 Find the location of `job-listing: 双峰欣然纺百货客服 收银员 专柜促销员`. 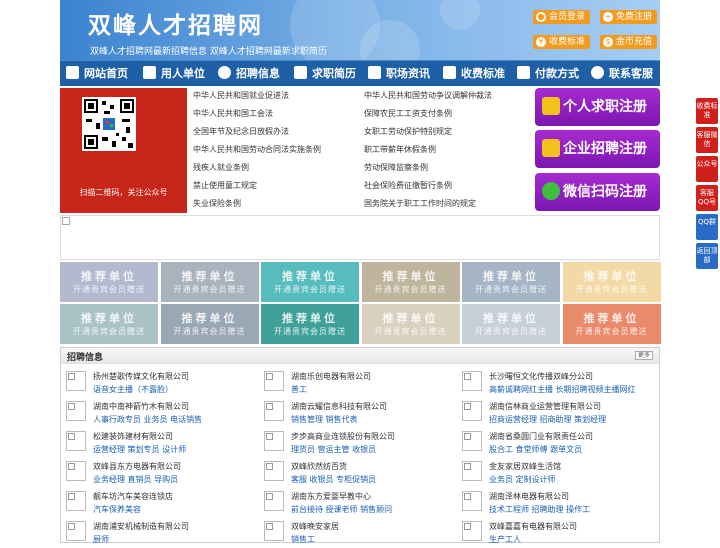

job-listing: 双峰欣然纺百货客服 收银员 专柜促销员 is located at coordinates (357, 473).